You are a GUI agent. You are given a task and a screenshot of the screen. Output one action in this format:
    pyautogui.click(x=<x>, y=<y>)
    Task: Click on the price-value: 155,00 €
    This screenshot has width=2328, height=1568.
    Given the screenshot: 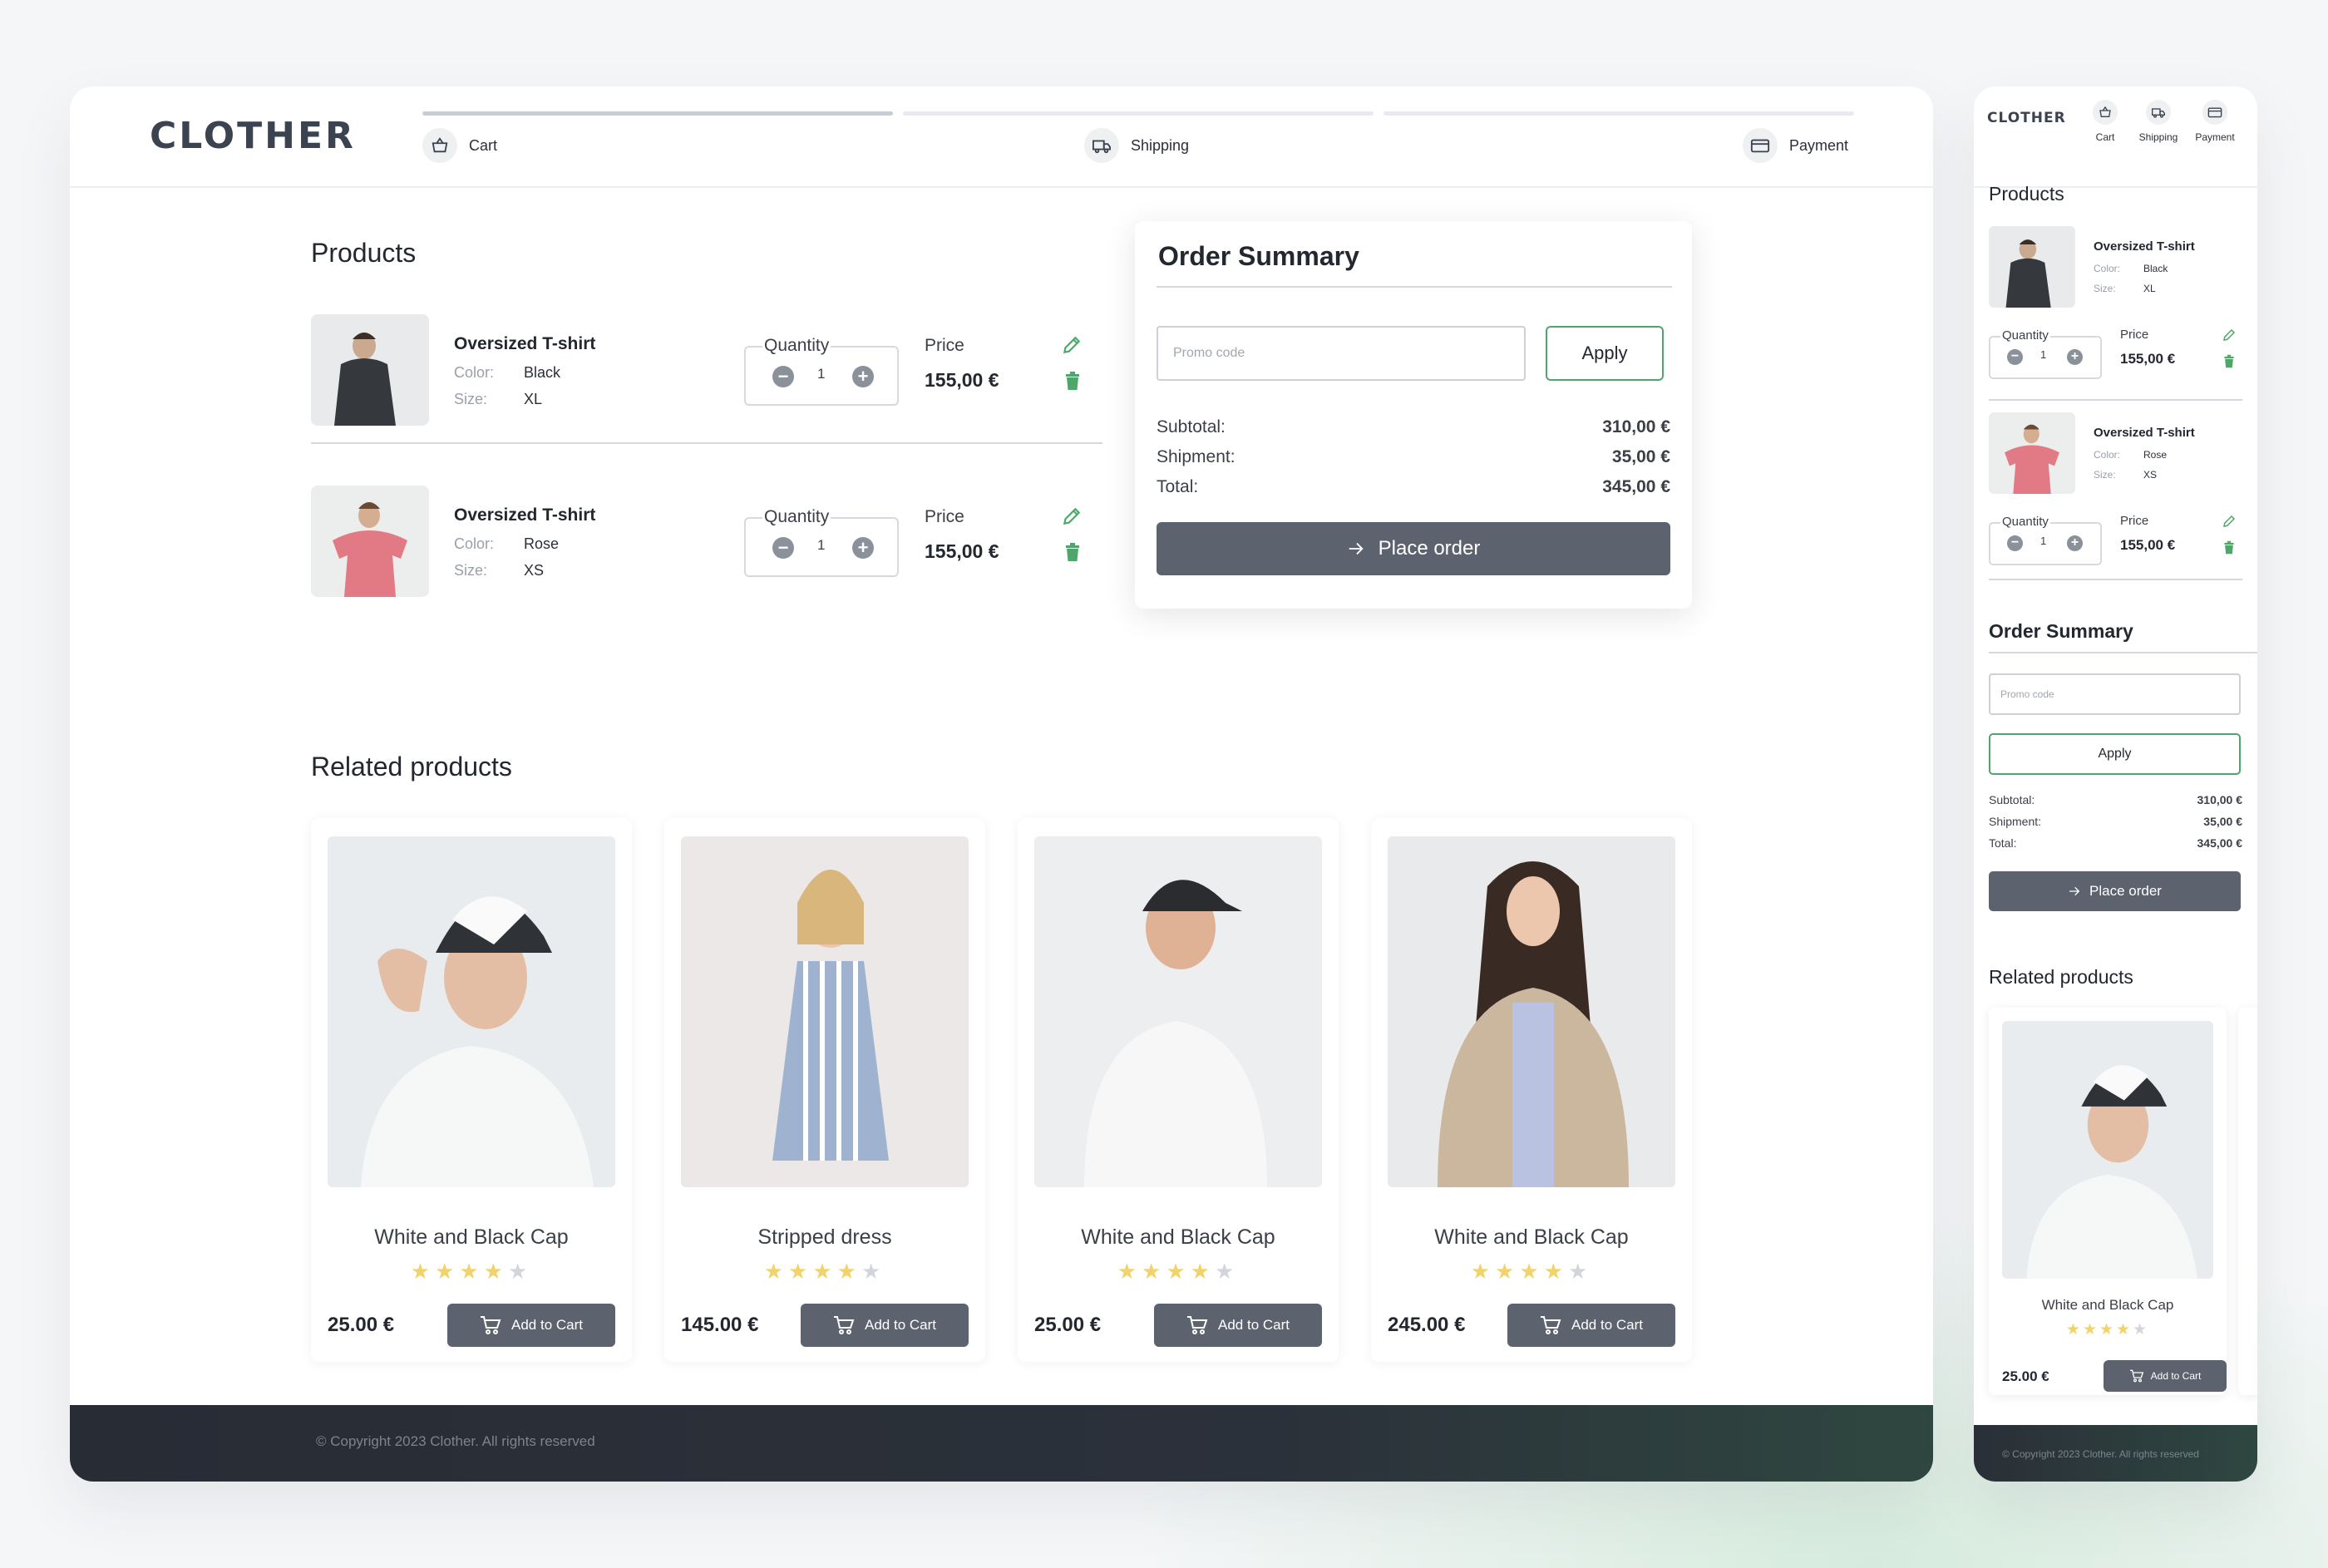 What is the action you would take?
    pyautogui.click(x=962, y=380)
    